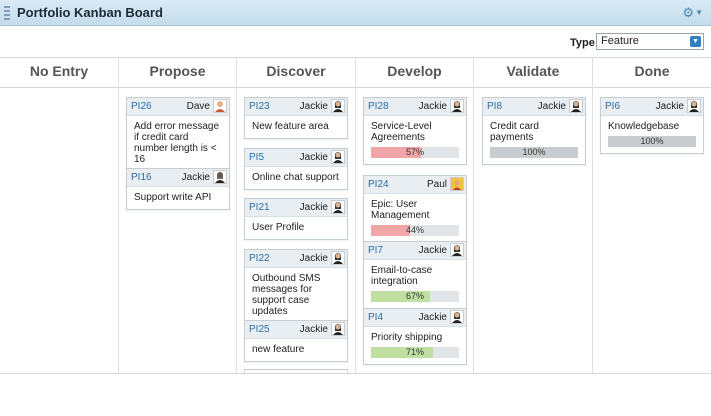 Image resolution: width=711 pixels, height=416 pixels. I want to click on column-header: Validate, so click(533, 73).